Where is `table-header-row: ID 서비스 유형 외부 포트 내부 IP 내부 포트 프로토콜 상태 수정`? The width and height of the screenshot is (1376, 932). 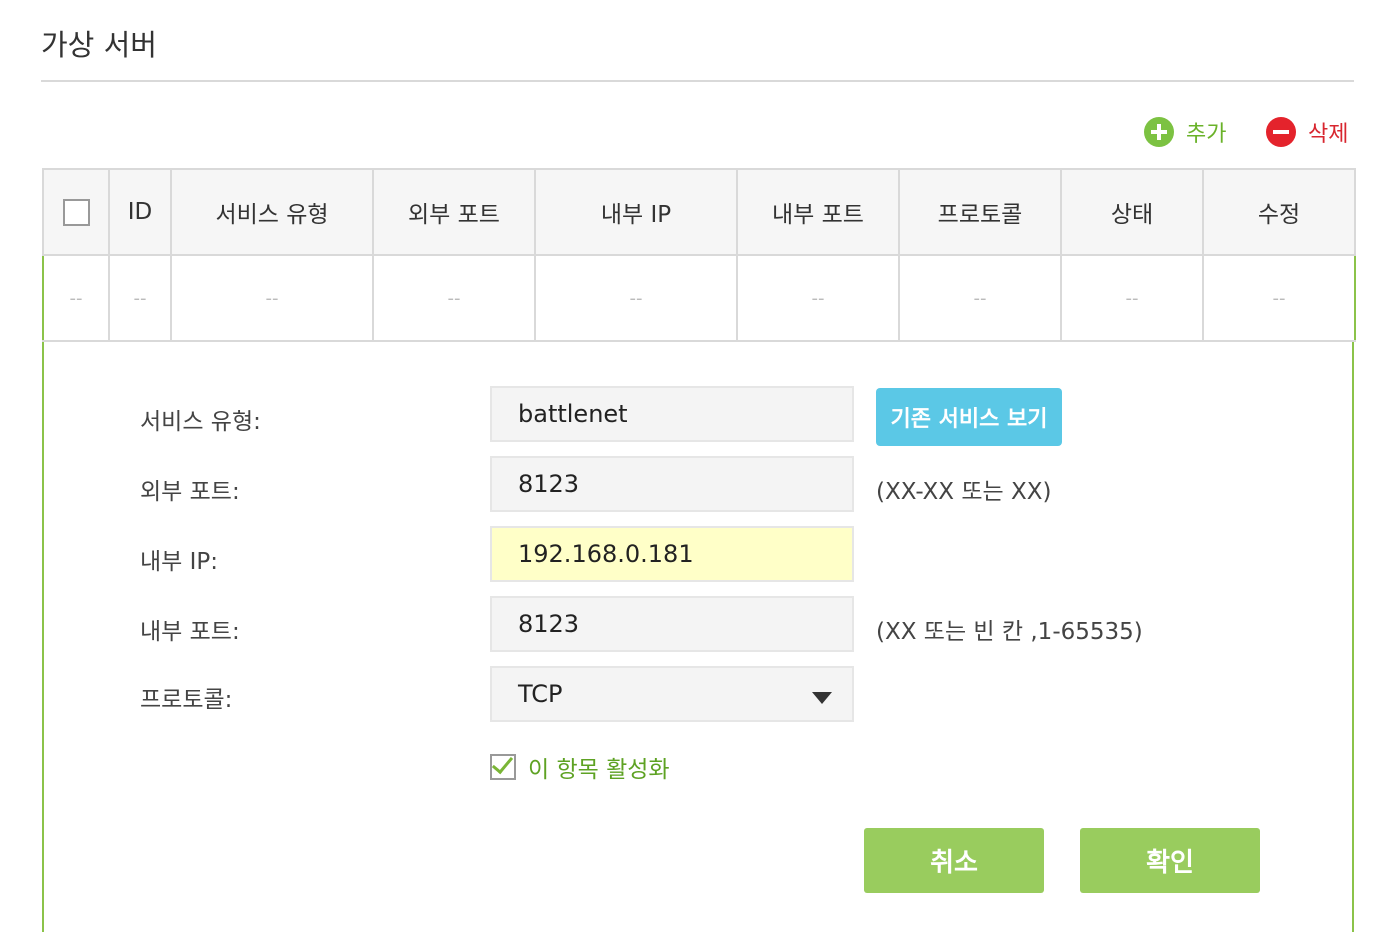
table-header-row: ID 서비스 유형 외부 포트 내부 IP 내부 포트 프로토콜 상태 수정 is located at coordinates (699, 212).